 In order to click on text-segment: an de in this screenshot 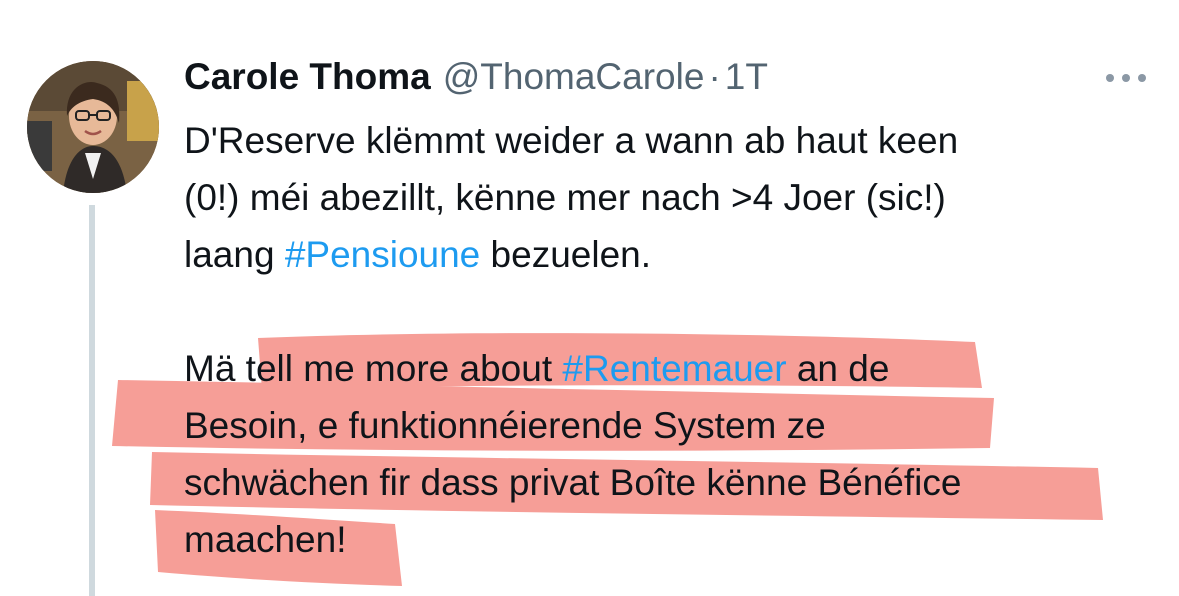, I will do `click(838, 368)`.